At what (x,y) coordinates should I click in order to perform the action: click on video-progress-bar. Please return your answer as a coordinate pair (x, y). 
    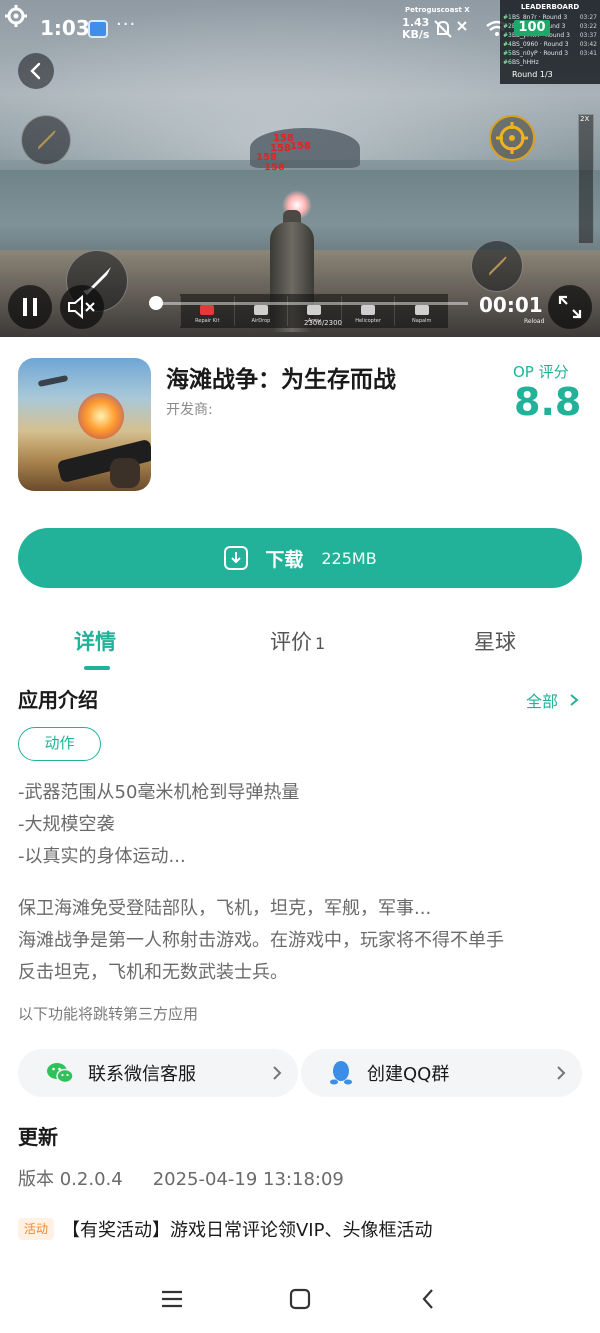
    Looking at the image, I should click on (308, 303).